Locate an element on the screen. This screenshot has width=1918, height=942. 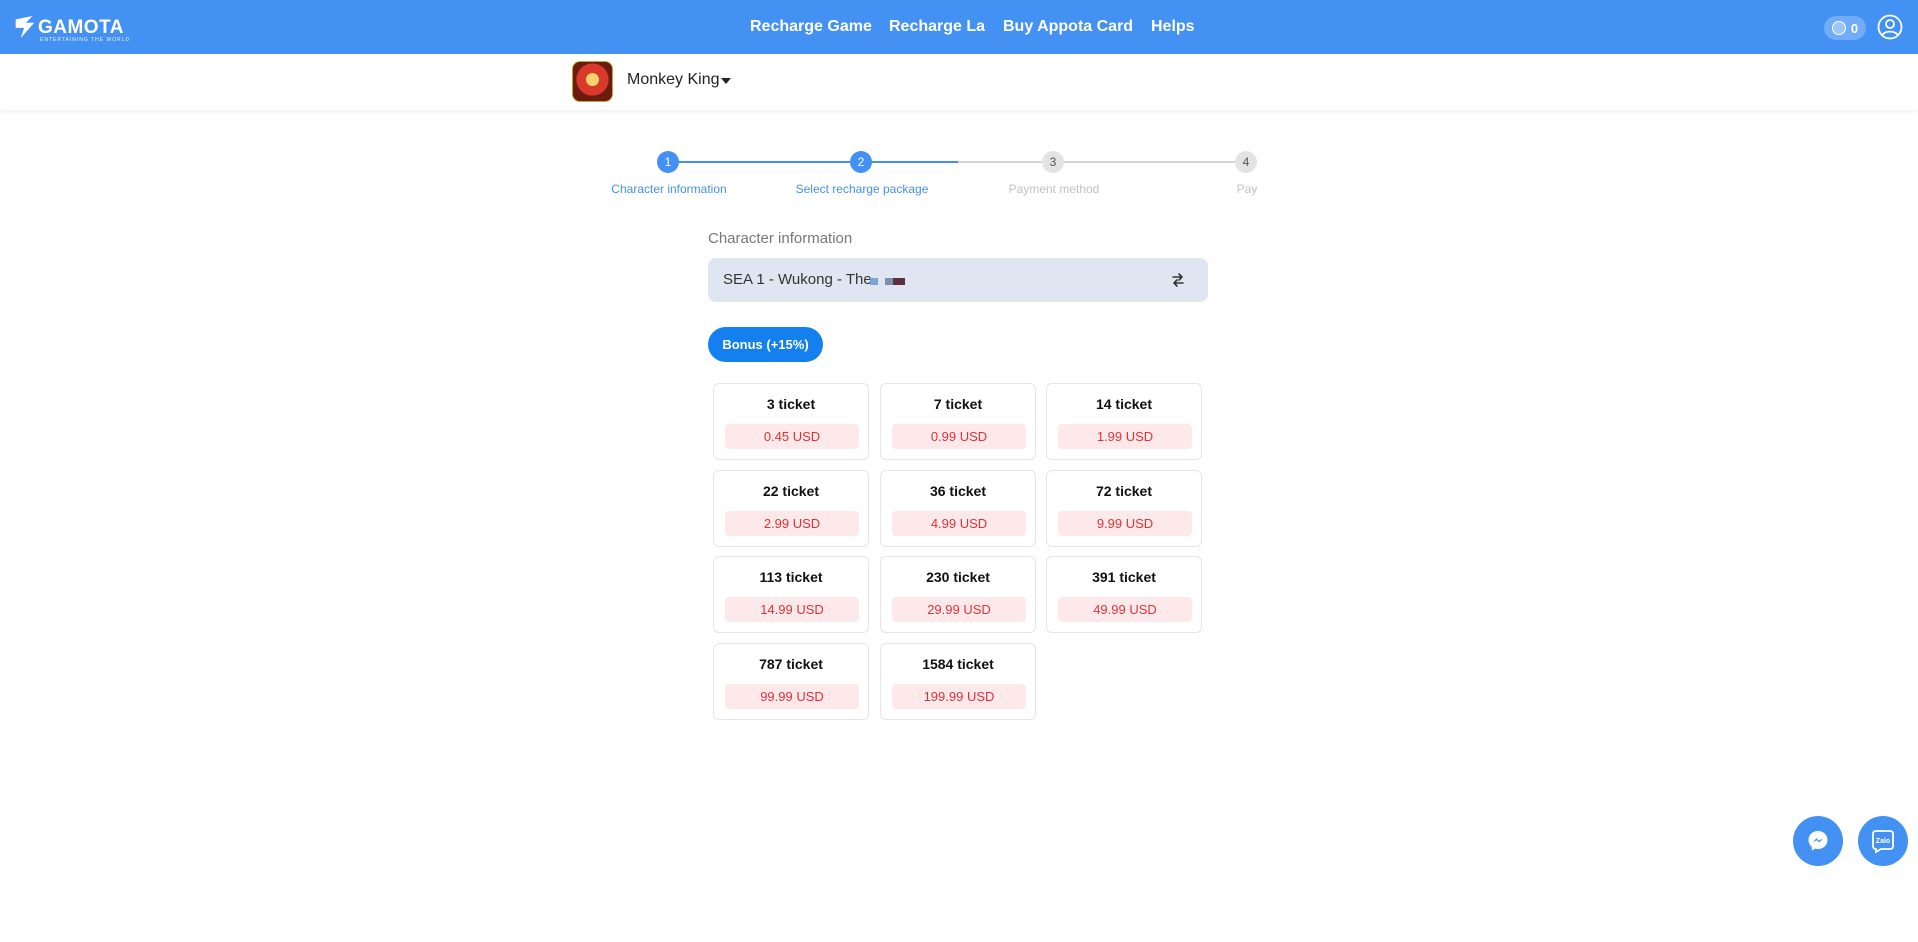
swap-icon is located at coordinates (1178, 280).